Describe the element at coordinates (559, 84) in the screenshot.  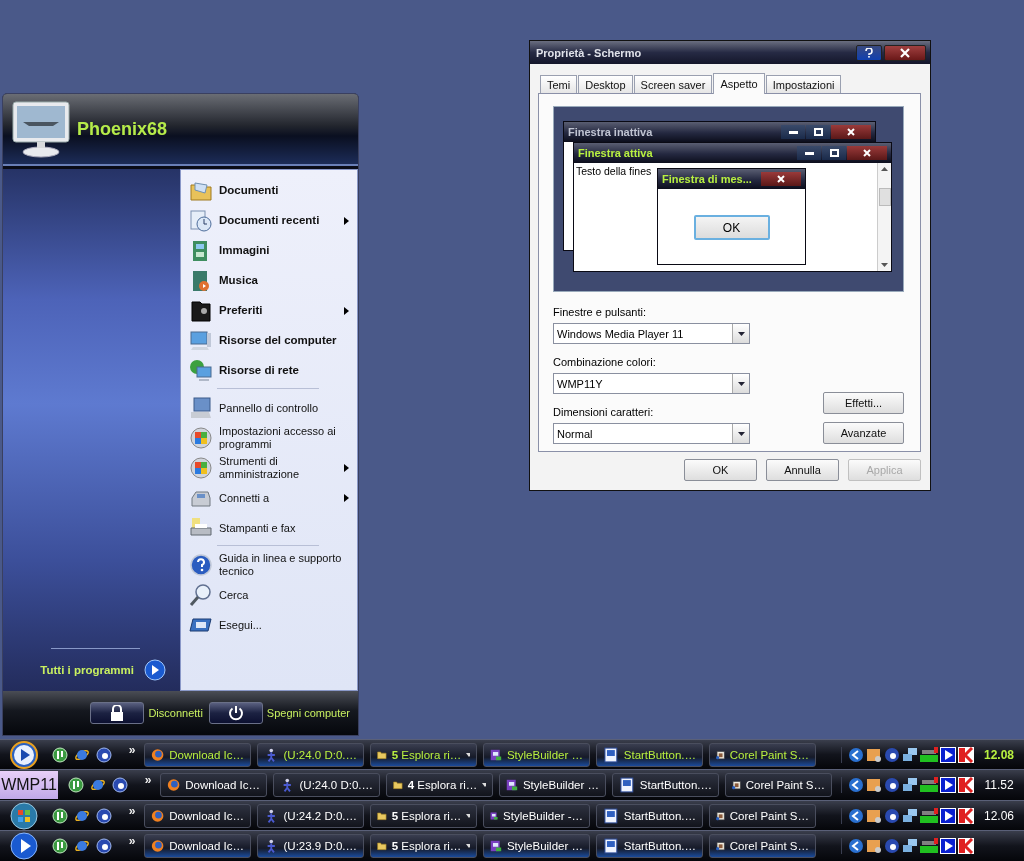
I see `tab: Temi` at that location.